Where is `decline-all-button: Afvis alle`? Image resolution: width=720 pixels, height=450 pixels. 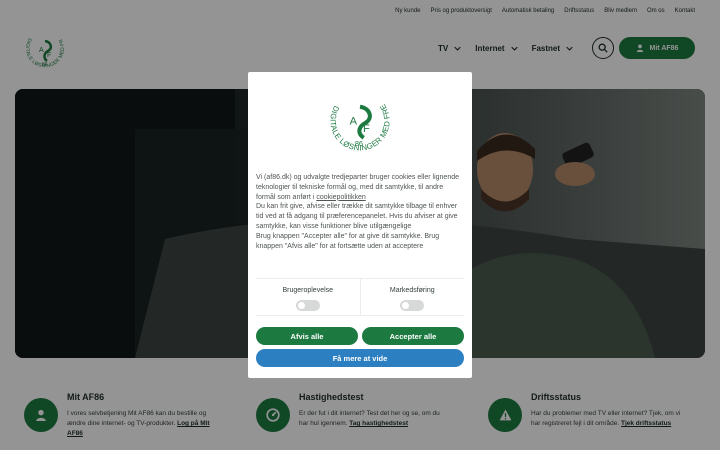
decline-all-button: Afvis alle is located at coordinates (307, 336).